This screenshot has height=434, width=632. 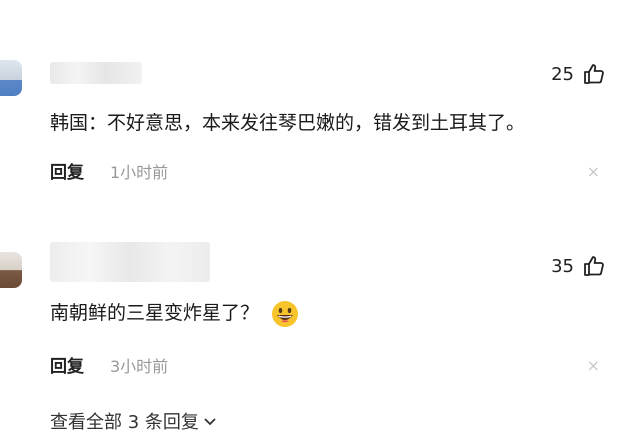 I want to click on comment-meta: 回复 1小时前, so click(x=109, y=171).